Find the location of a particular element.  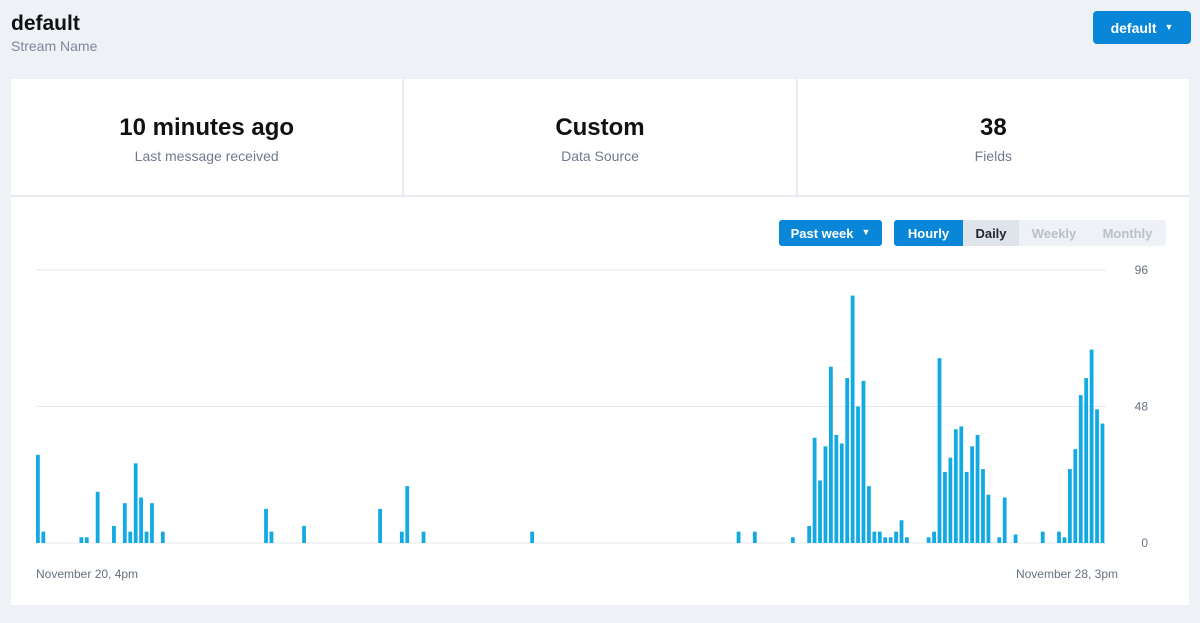

stream-selector-label: default is located at coordinates (1133, 27).